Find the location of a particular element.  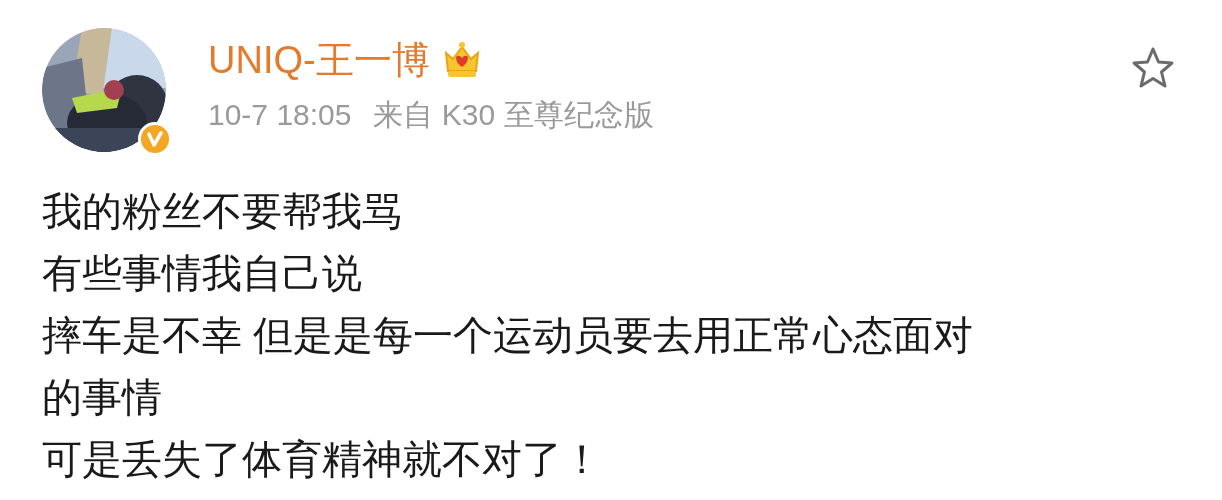

post-text-line: 有些事情我自己说 is located at coordinates (202, 273).